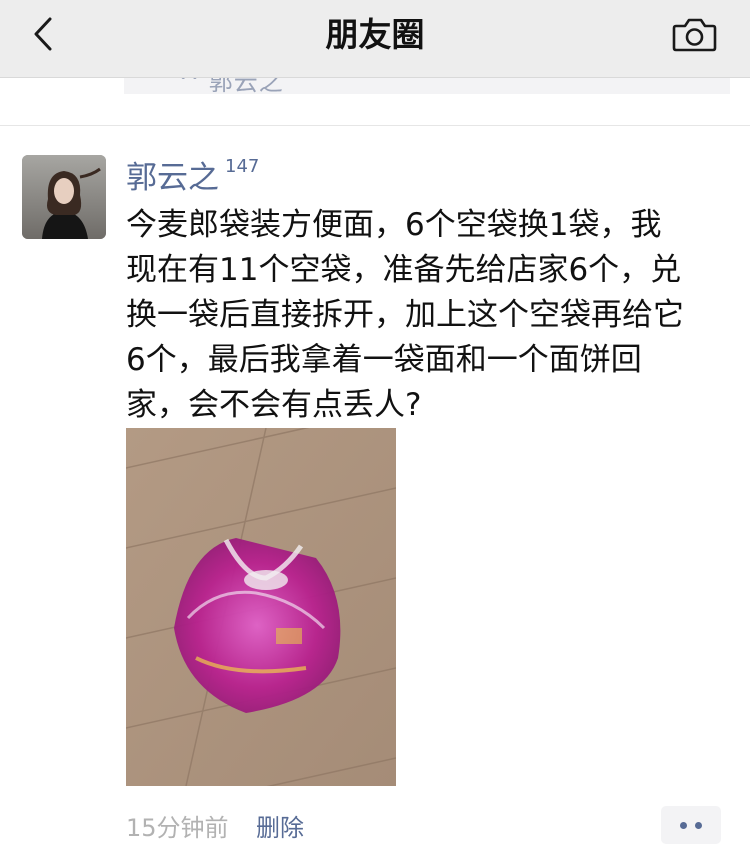 This screenshot has height=860, width=750. I want to click on avatar-image, so click(64, 197).